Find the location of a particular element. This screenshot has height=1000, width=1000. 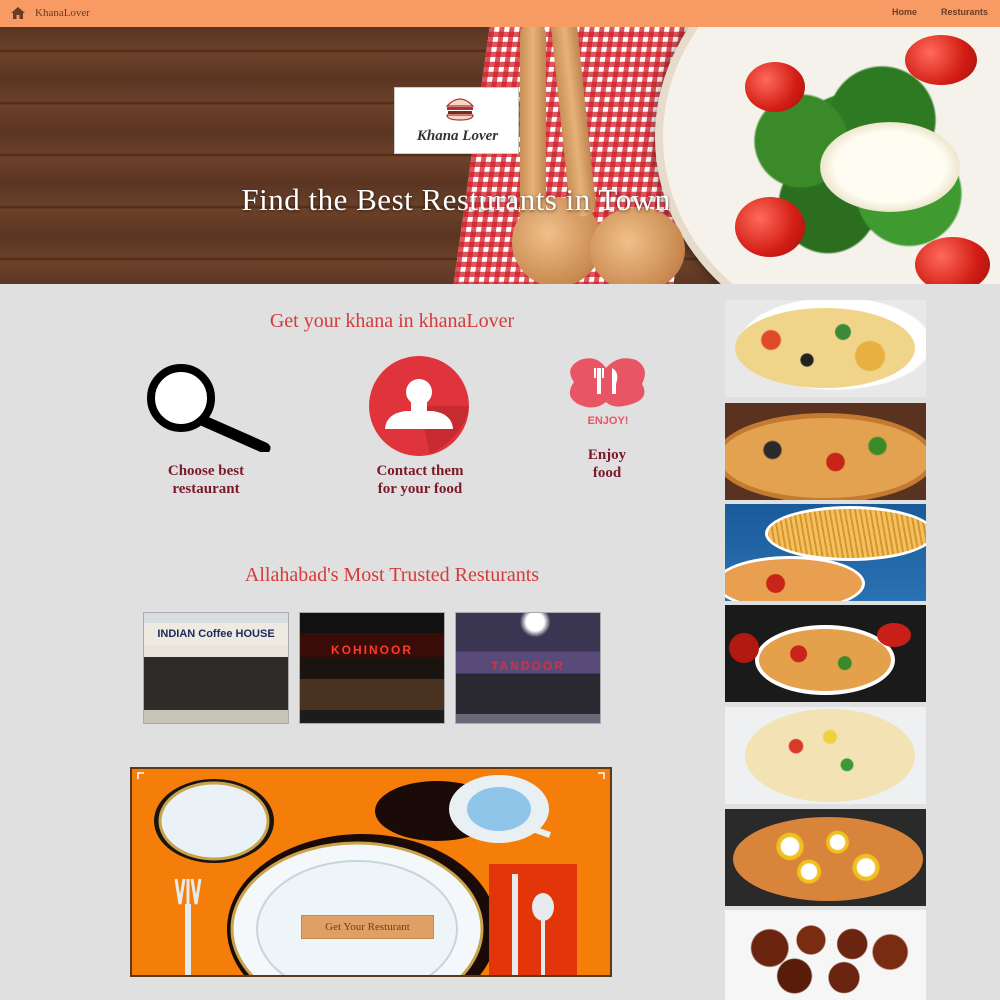

navbar-brand: KhanaLover is located at coordinates (50, 13).